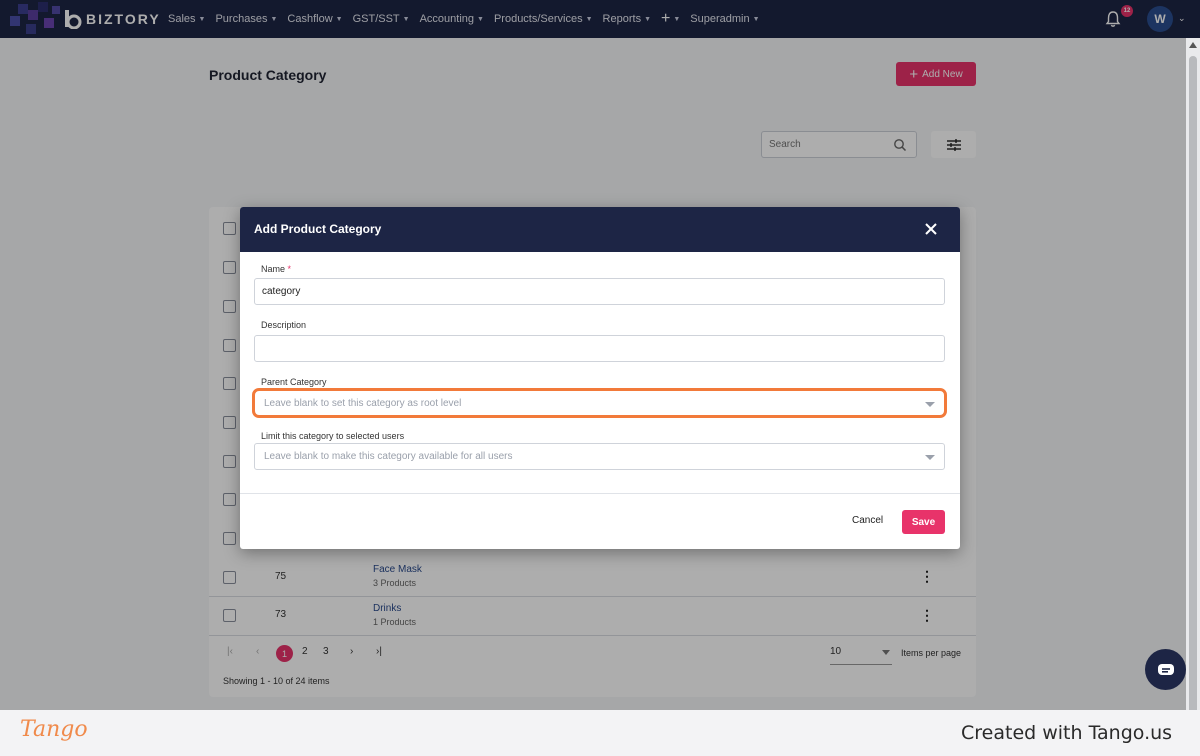  What do you see at coordinates (931, 229) in the screenshot?
I see `close-icon` at bounding box center [931, 229].